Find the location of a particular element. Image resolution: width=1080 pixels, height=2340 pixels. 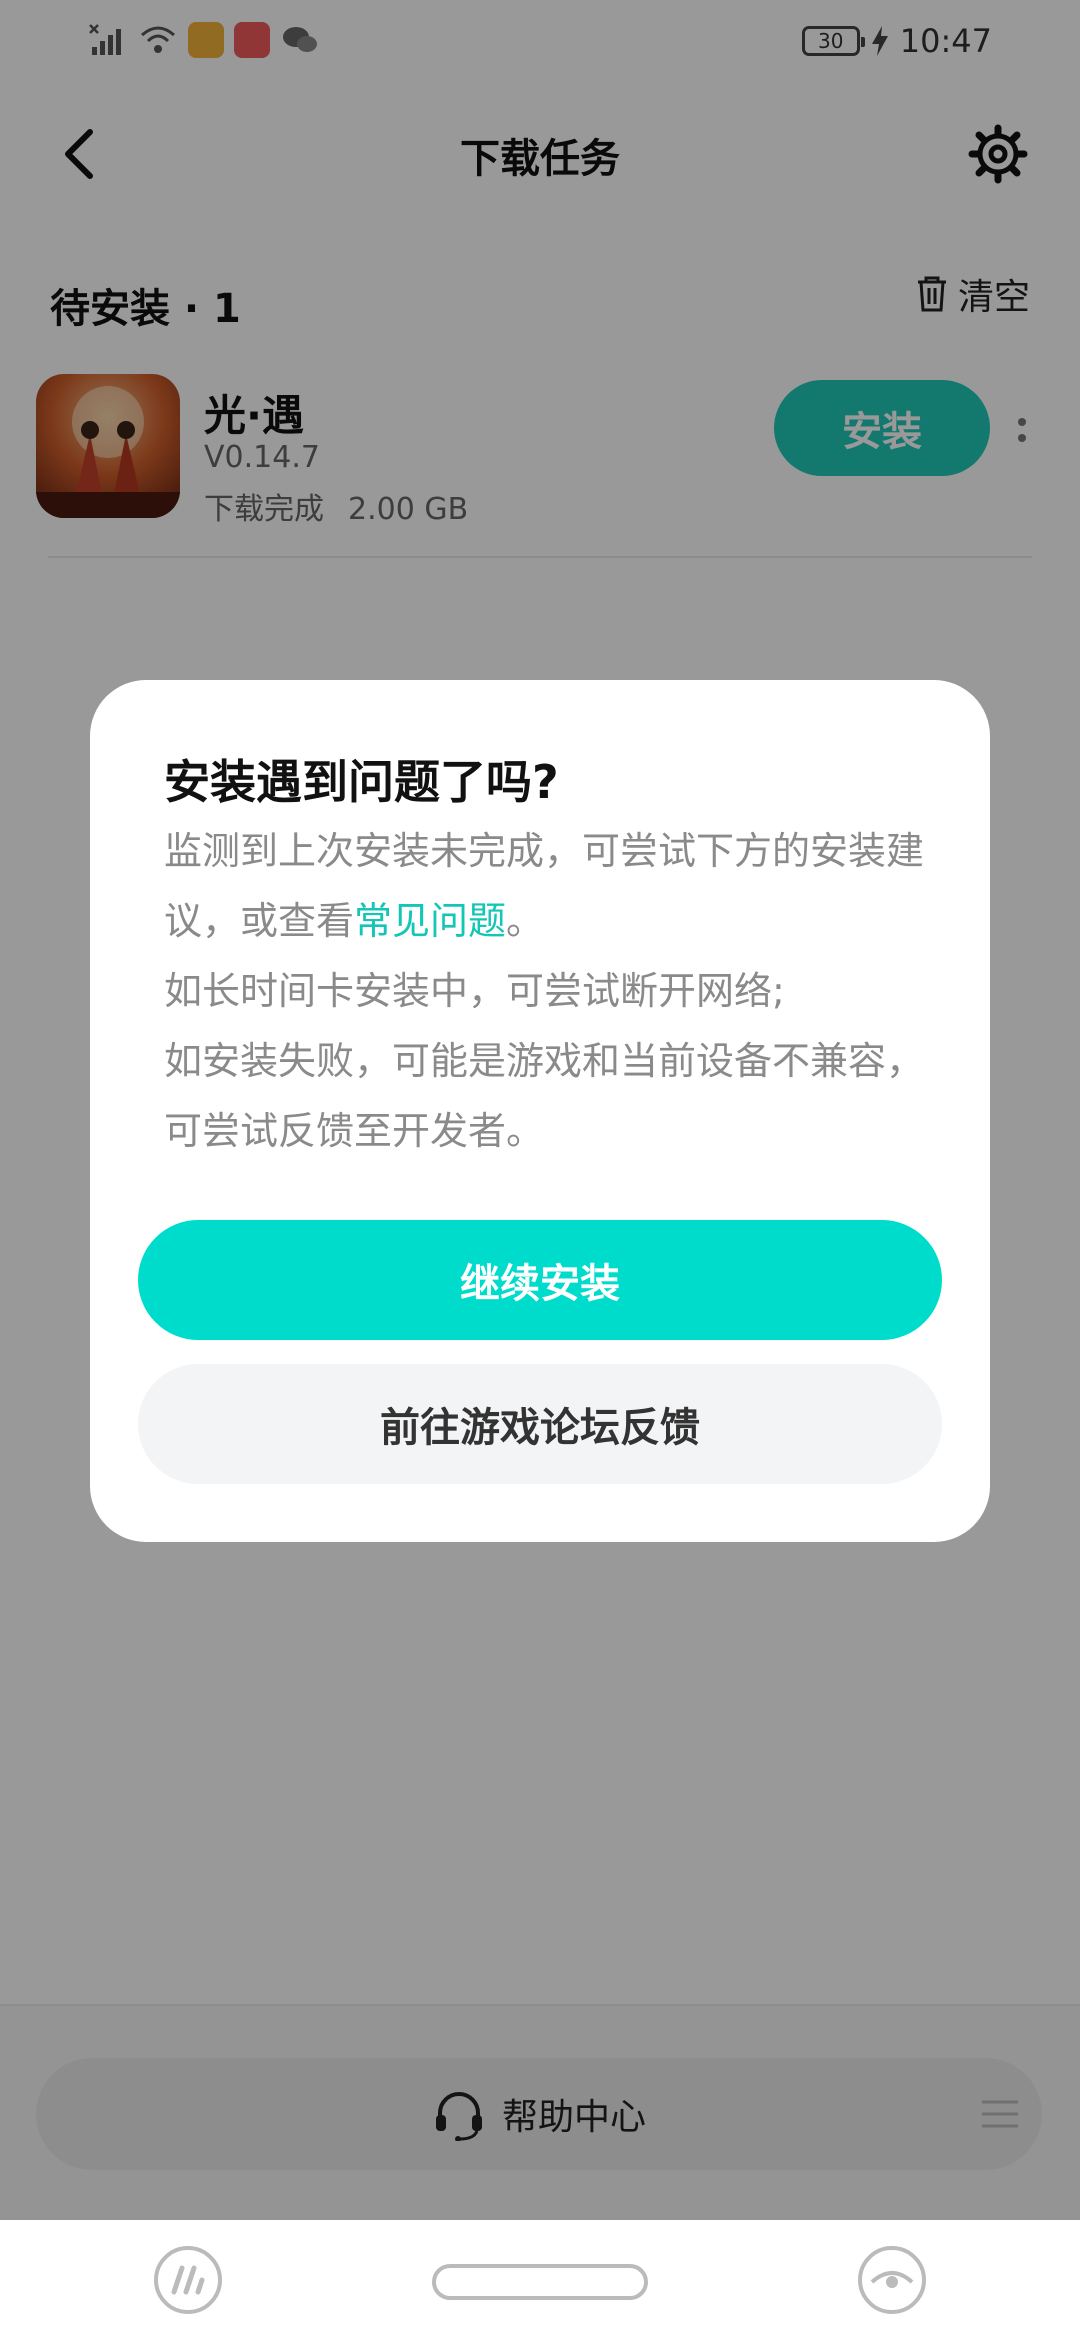

dialog-title: 安装遇到问题了吗? is located at coordinates (361, 782).